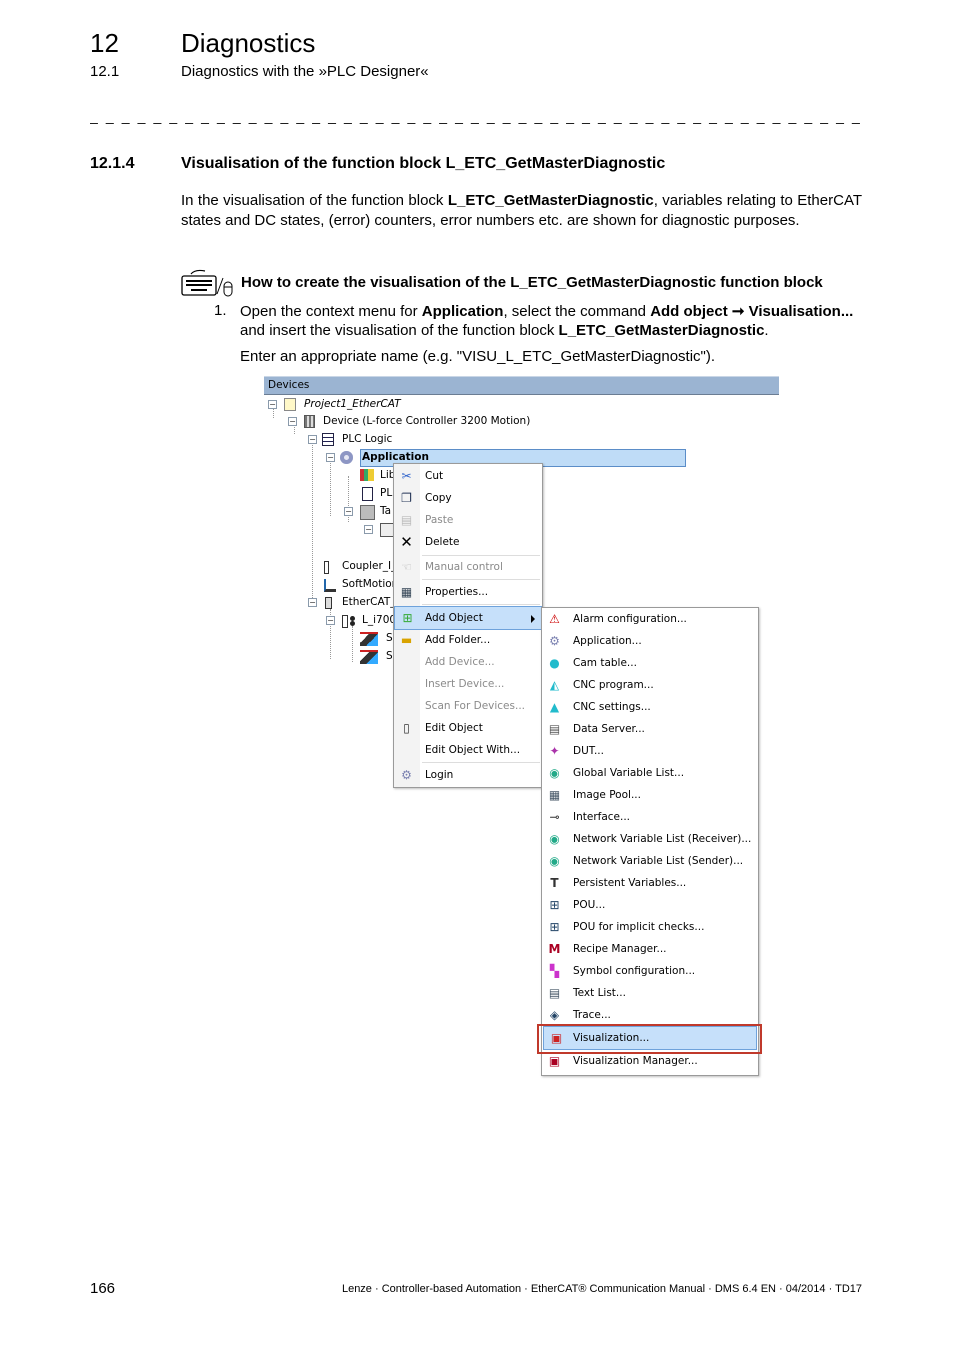  Describe the element at coordinates (468, 618) in the screenshot. I see `menu-item-add-object: ⊞ Add Object` at that location.